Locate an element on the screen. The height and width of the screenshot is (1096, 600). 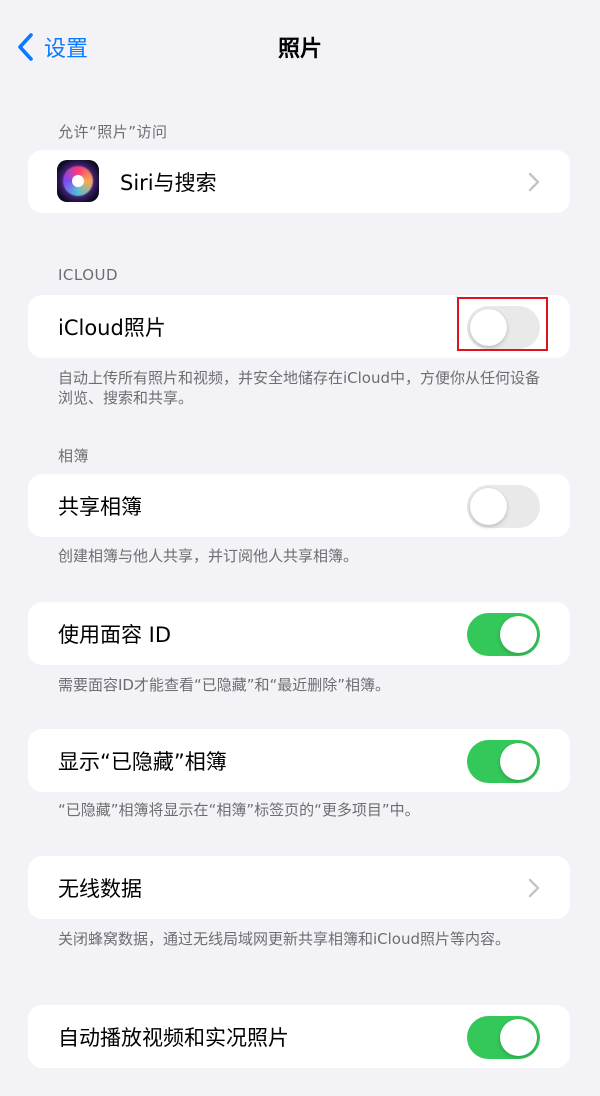
card-wireless: 无线数据 is located at coordinates (299, 887).